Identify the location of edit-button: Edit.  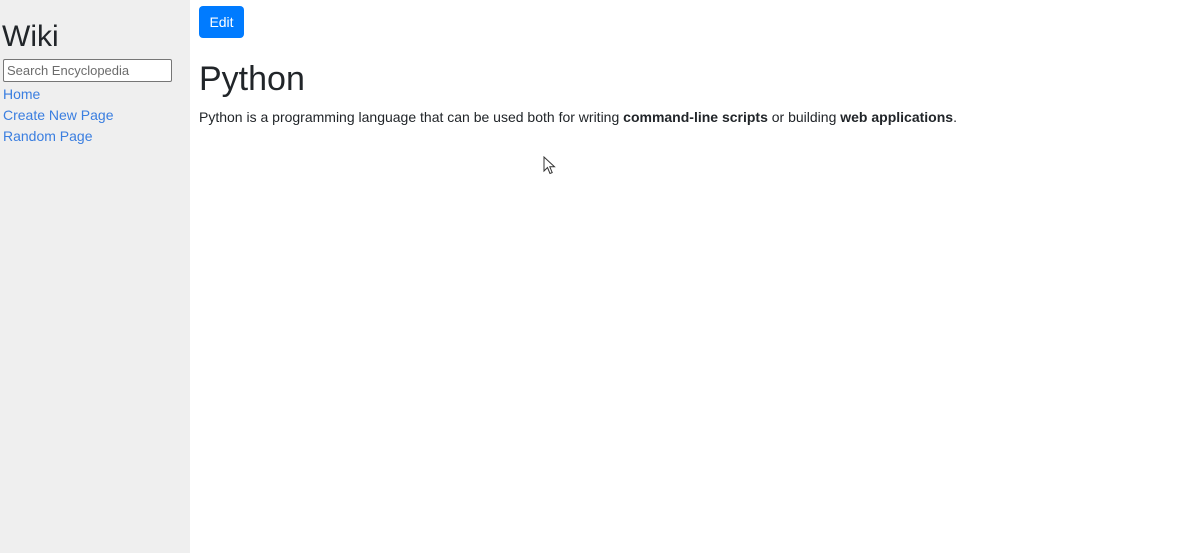
(221, 22).